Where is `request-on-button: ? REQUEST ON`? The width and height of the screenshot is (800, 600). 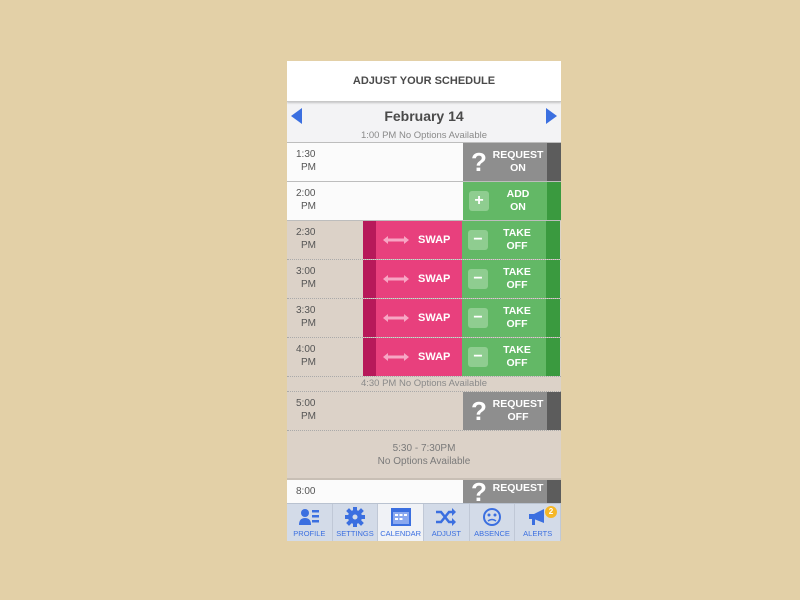
request-on-button: ? REQUEST ON is located at coordinates (505, 162).